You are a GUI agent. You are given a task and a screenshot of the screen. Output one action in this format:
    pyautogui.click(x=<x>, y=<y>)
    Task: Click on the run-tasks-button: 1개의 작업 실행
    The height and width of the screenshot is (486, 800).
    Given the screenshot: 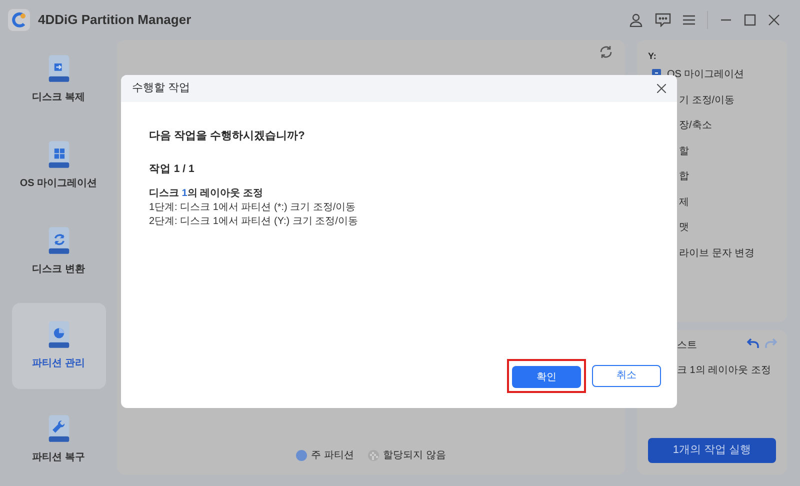 What is the action you would take?
    pyautogui.click(x=712, y=450)
    